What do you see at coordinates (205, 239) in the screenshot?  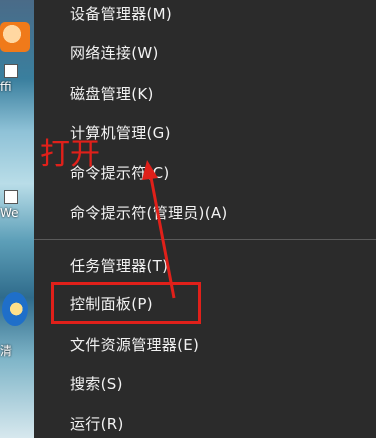 I see `menu-separator` at bounding box center [205, 239].